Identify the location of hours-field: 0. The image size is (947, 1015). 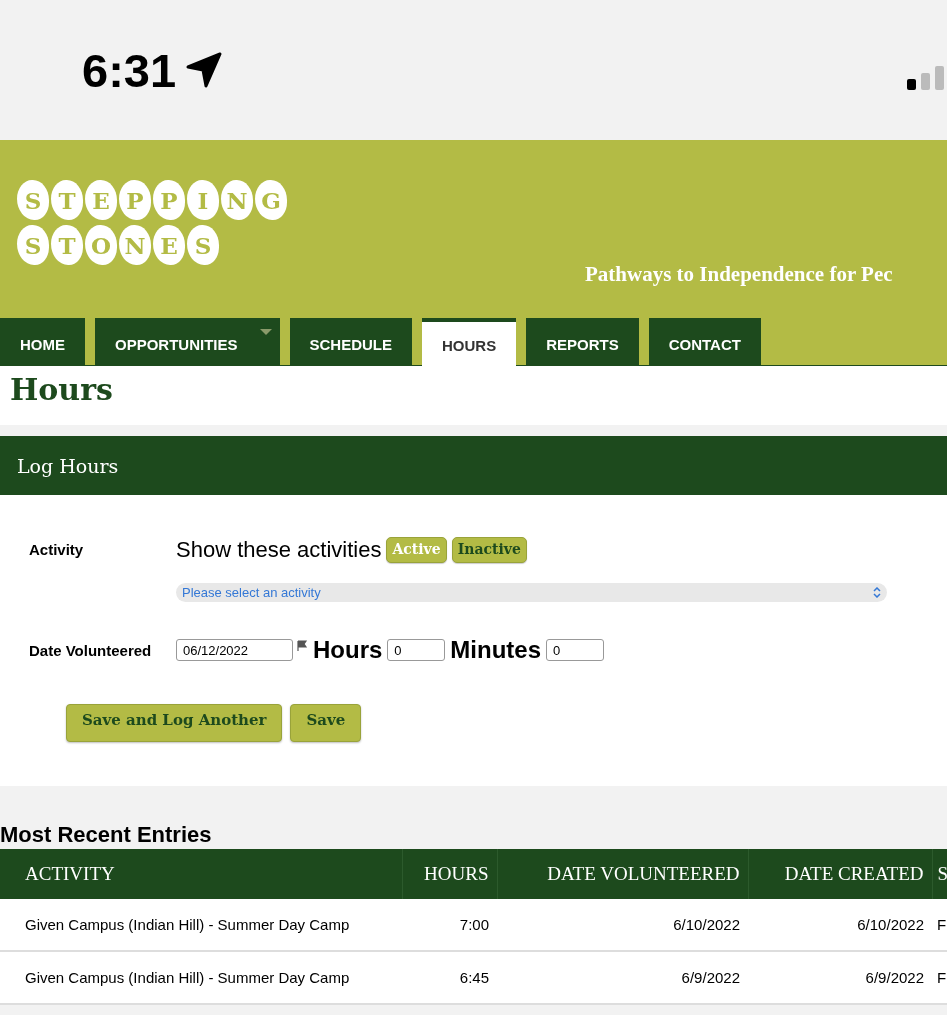
(416, 650).